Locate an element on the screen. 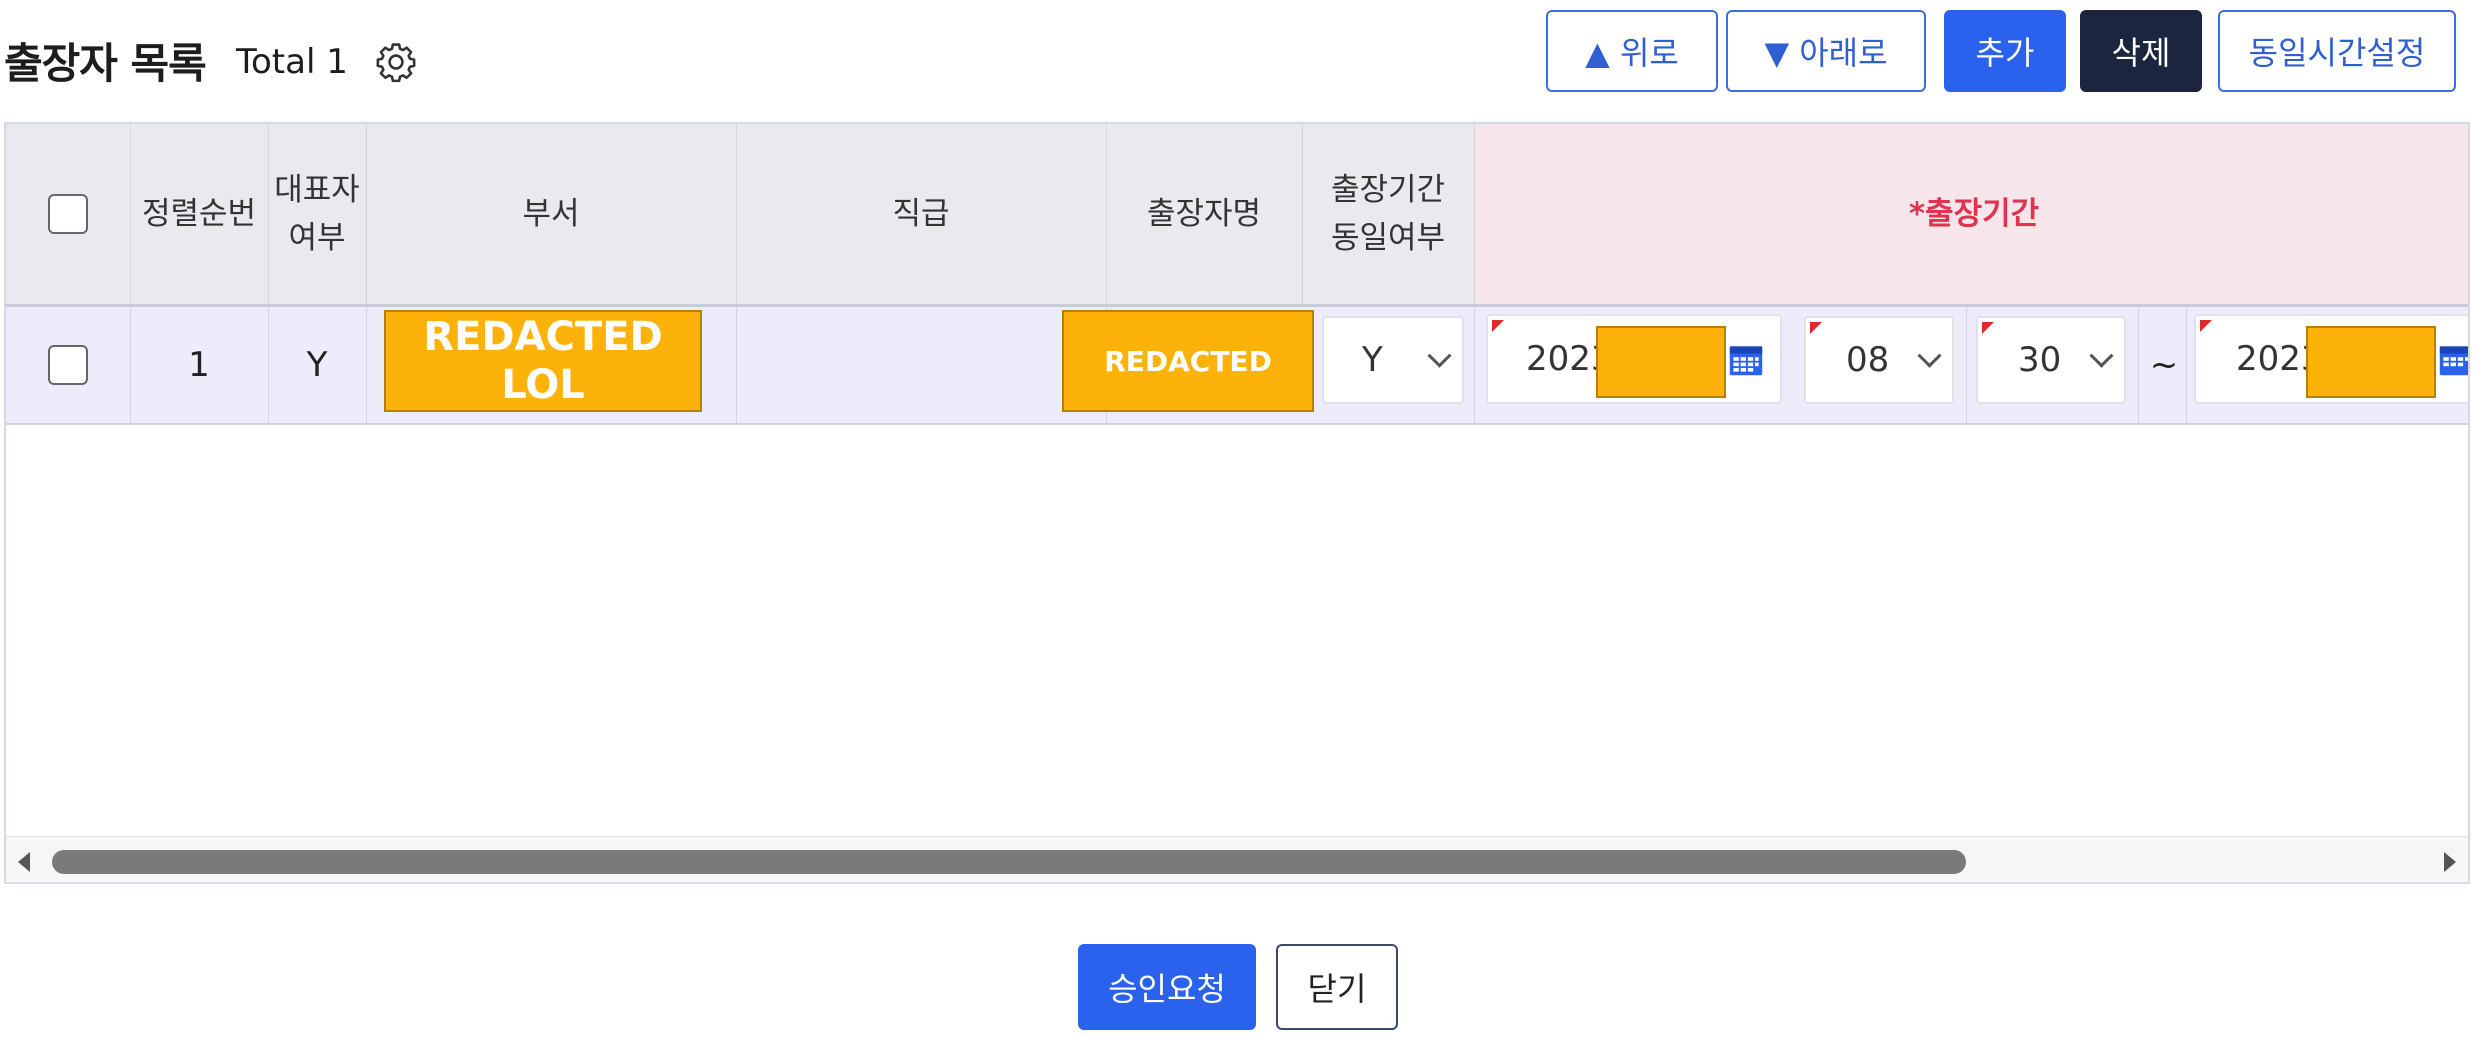 This screenshot has height=1038, width=2474. header-traveler-name: 출장자명 is located at coordinates (1204, 214).